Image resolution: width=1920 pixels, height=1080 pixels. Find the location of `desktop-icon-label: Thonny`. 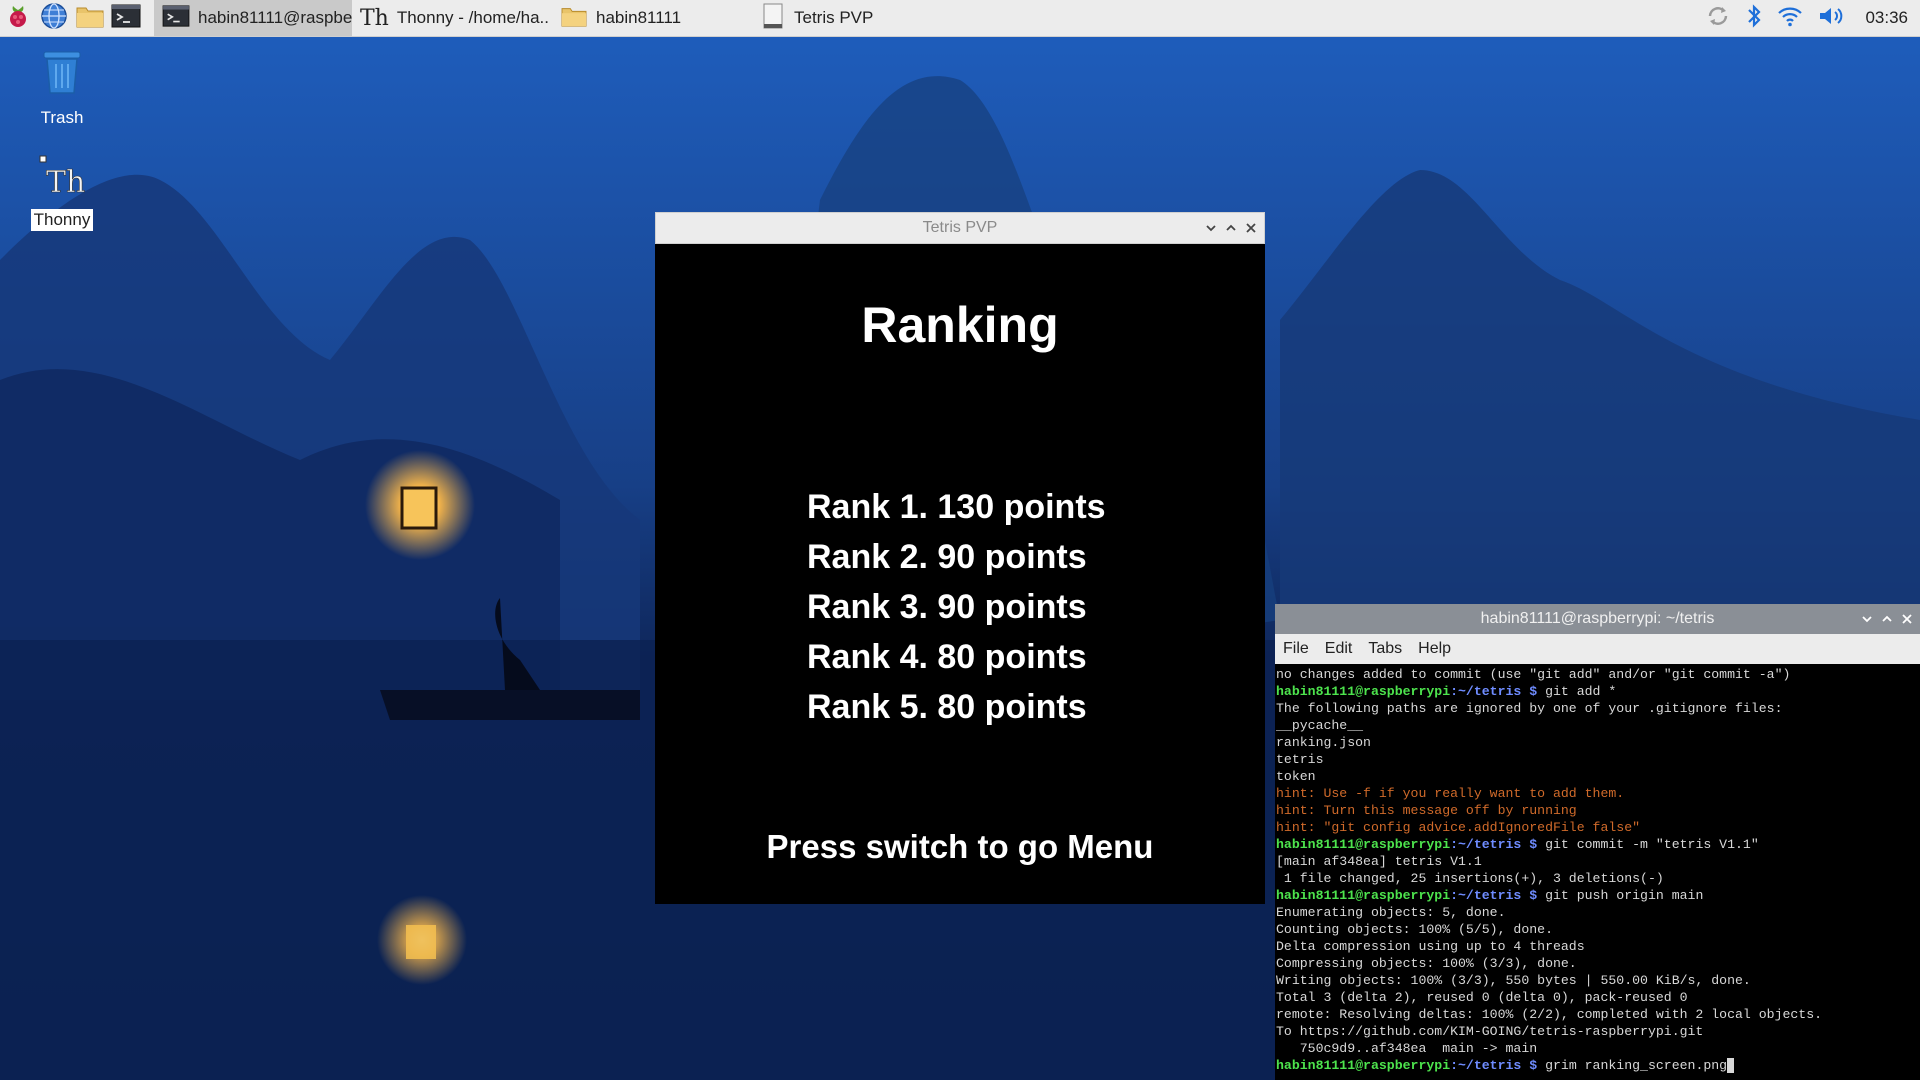

desktop-icon-label: Thonny is located at coordinates (62, 220).